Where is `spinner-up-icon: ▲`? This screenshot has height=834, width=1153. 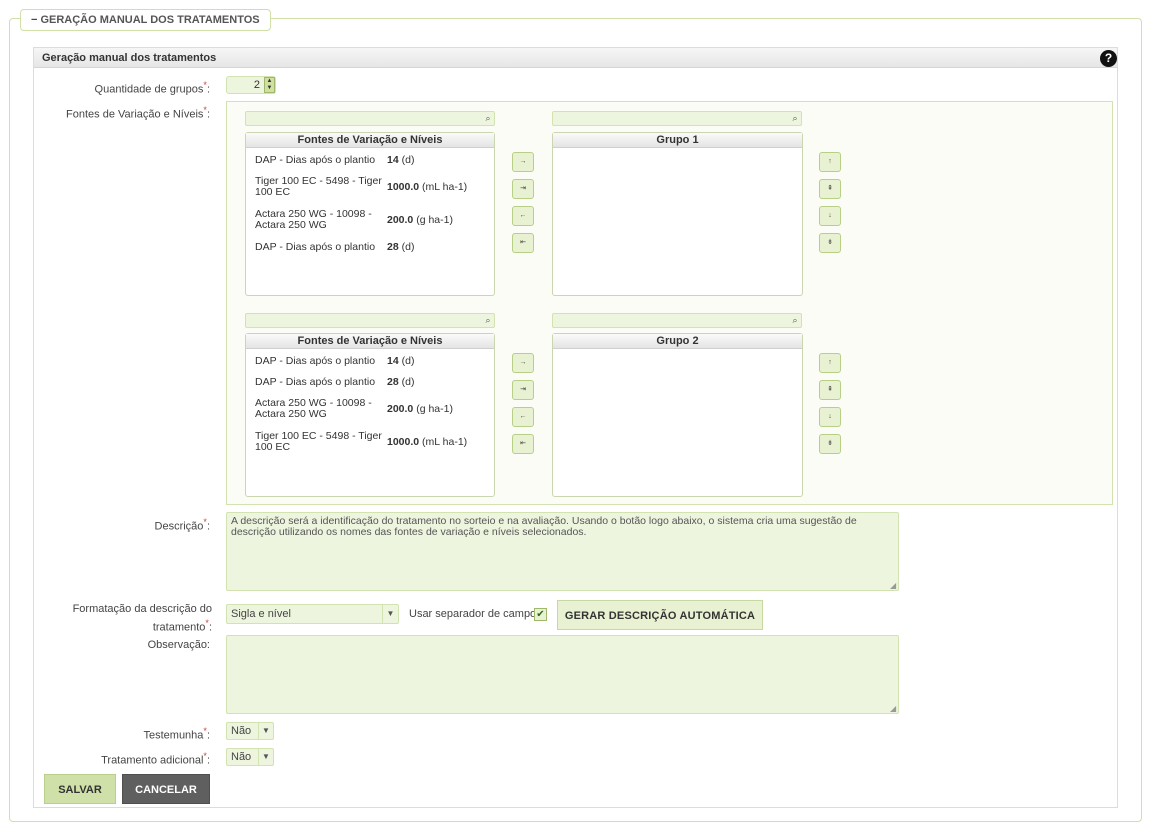 spinner-up-icon: ▲ is located at coordinates (269, 81).